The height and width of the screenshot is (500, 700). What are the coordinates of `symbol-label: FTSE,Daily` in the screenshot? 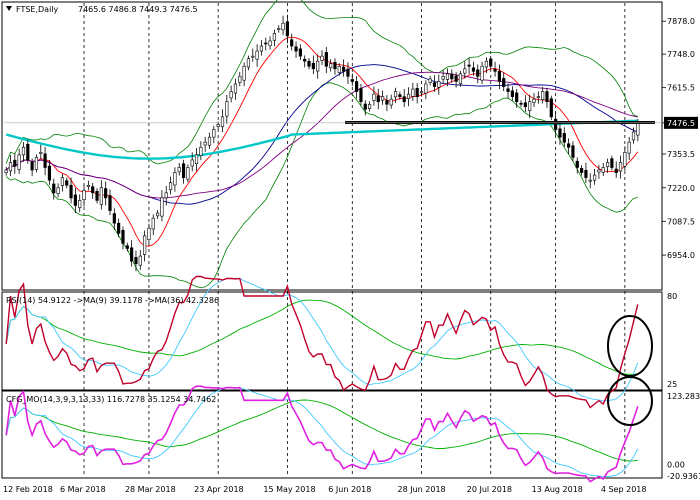 It's located at (37, 9).